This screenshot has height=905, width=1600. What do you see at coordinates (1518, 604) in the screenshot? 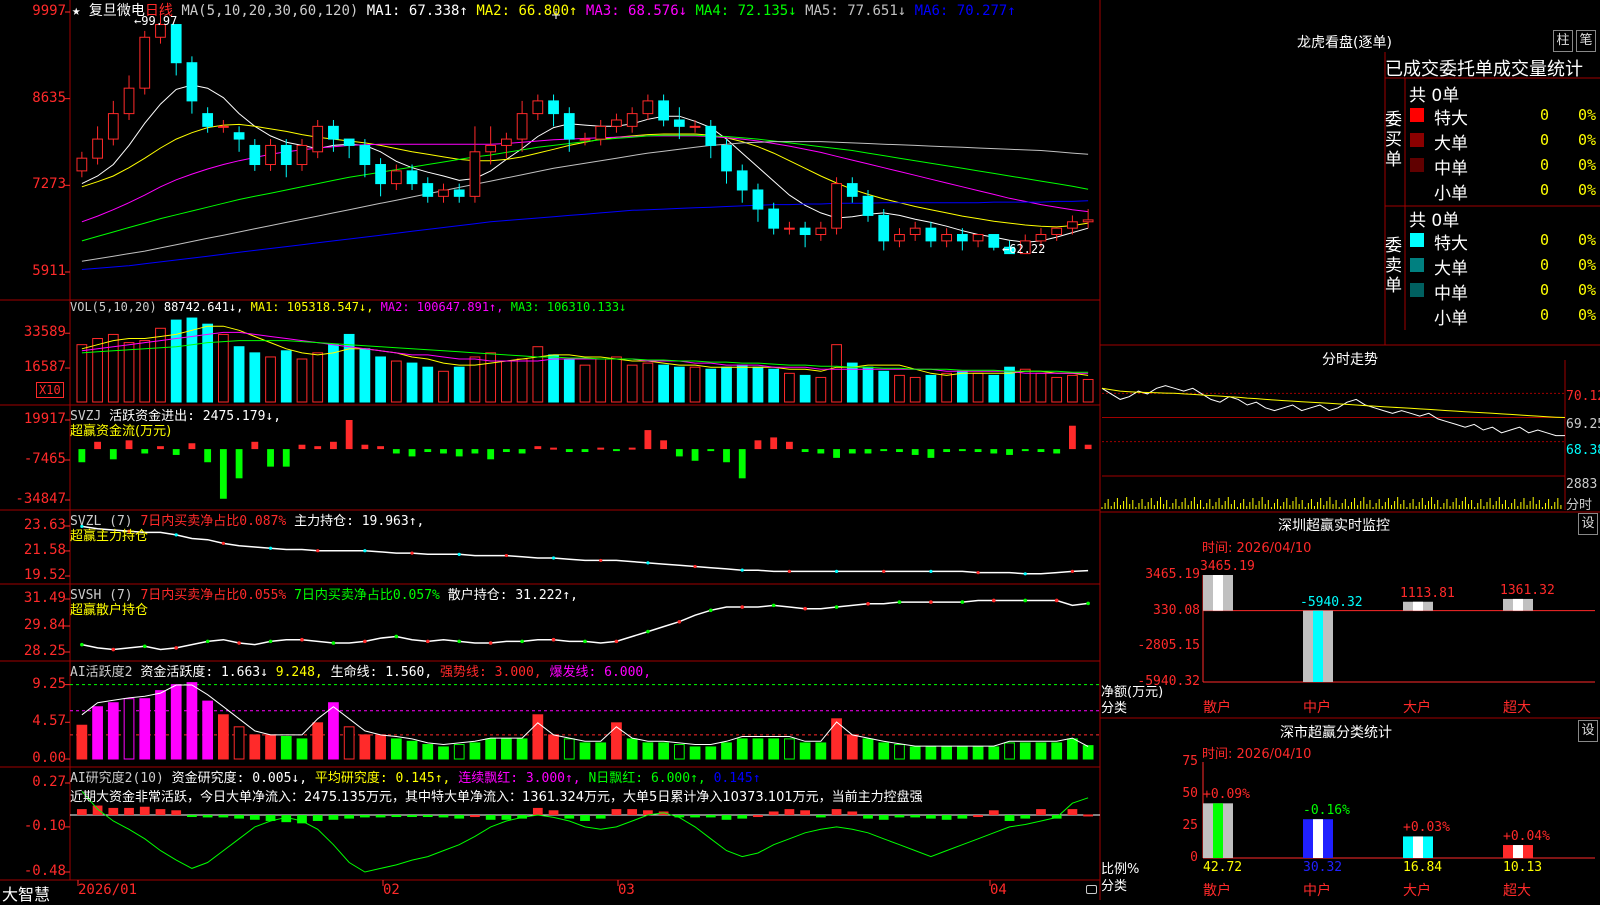
I see `monitor-bar-group` at bounding box center [1518, 604].